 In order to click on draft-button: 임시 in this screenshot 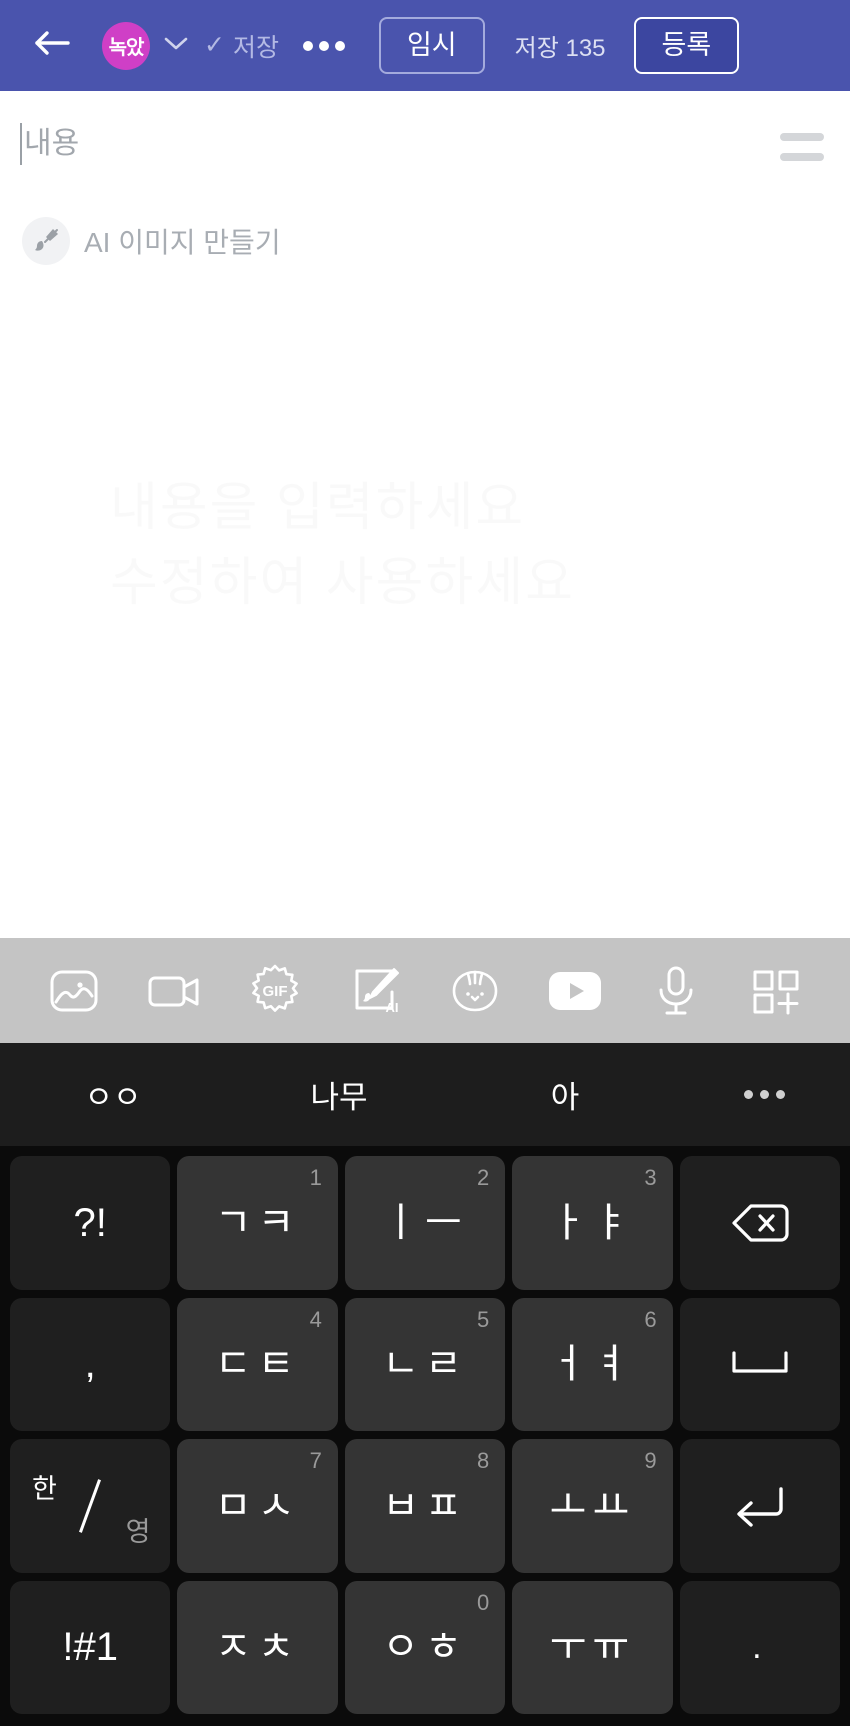, I will do `click(431, 45)`.